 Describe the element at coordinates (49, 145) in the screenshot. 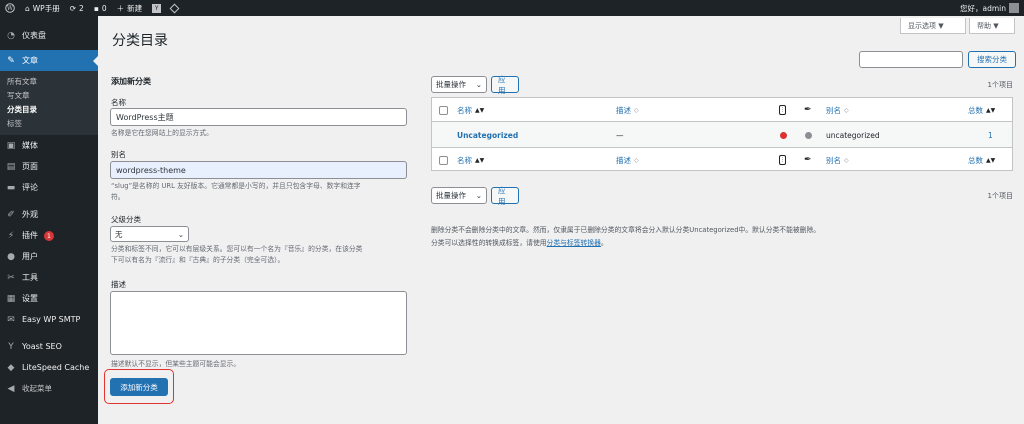

I see `menu-media: ▣ 媒体` at that location.